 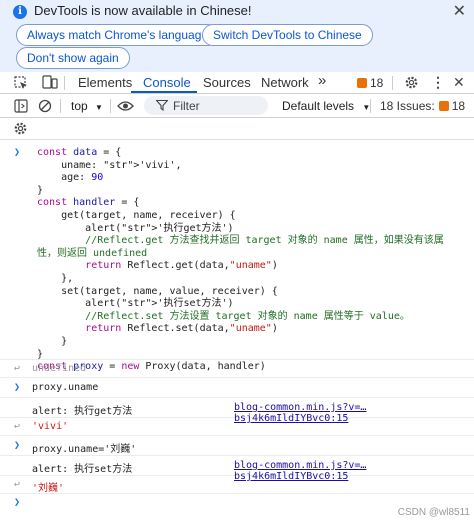 I want to click on issues-link: 18 Issues: 18, so click(x=422, y=106).